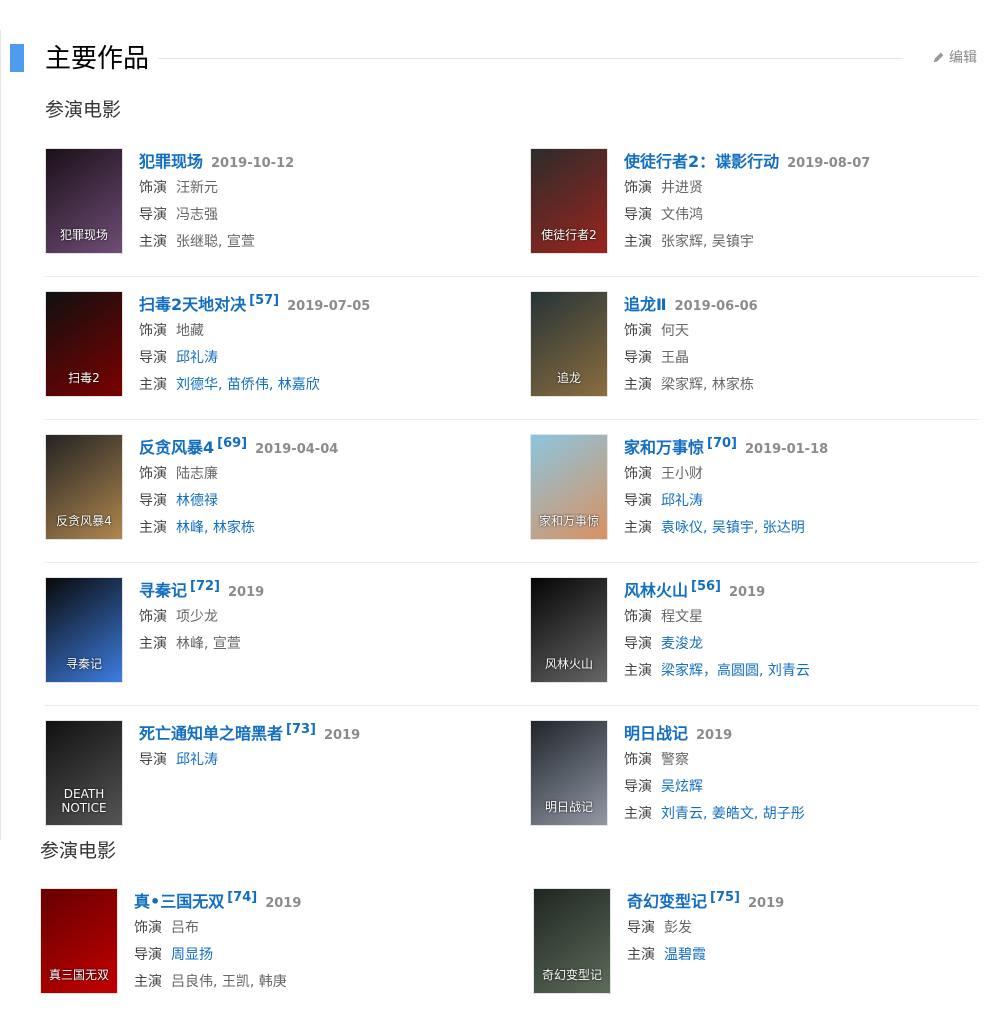 The image size is (999, 1019). Describe the element at coordinates (706, 586) in the screenshot. I see `citation-link: [56]` at that location.